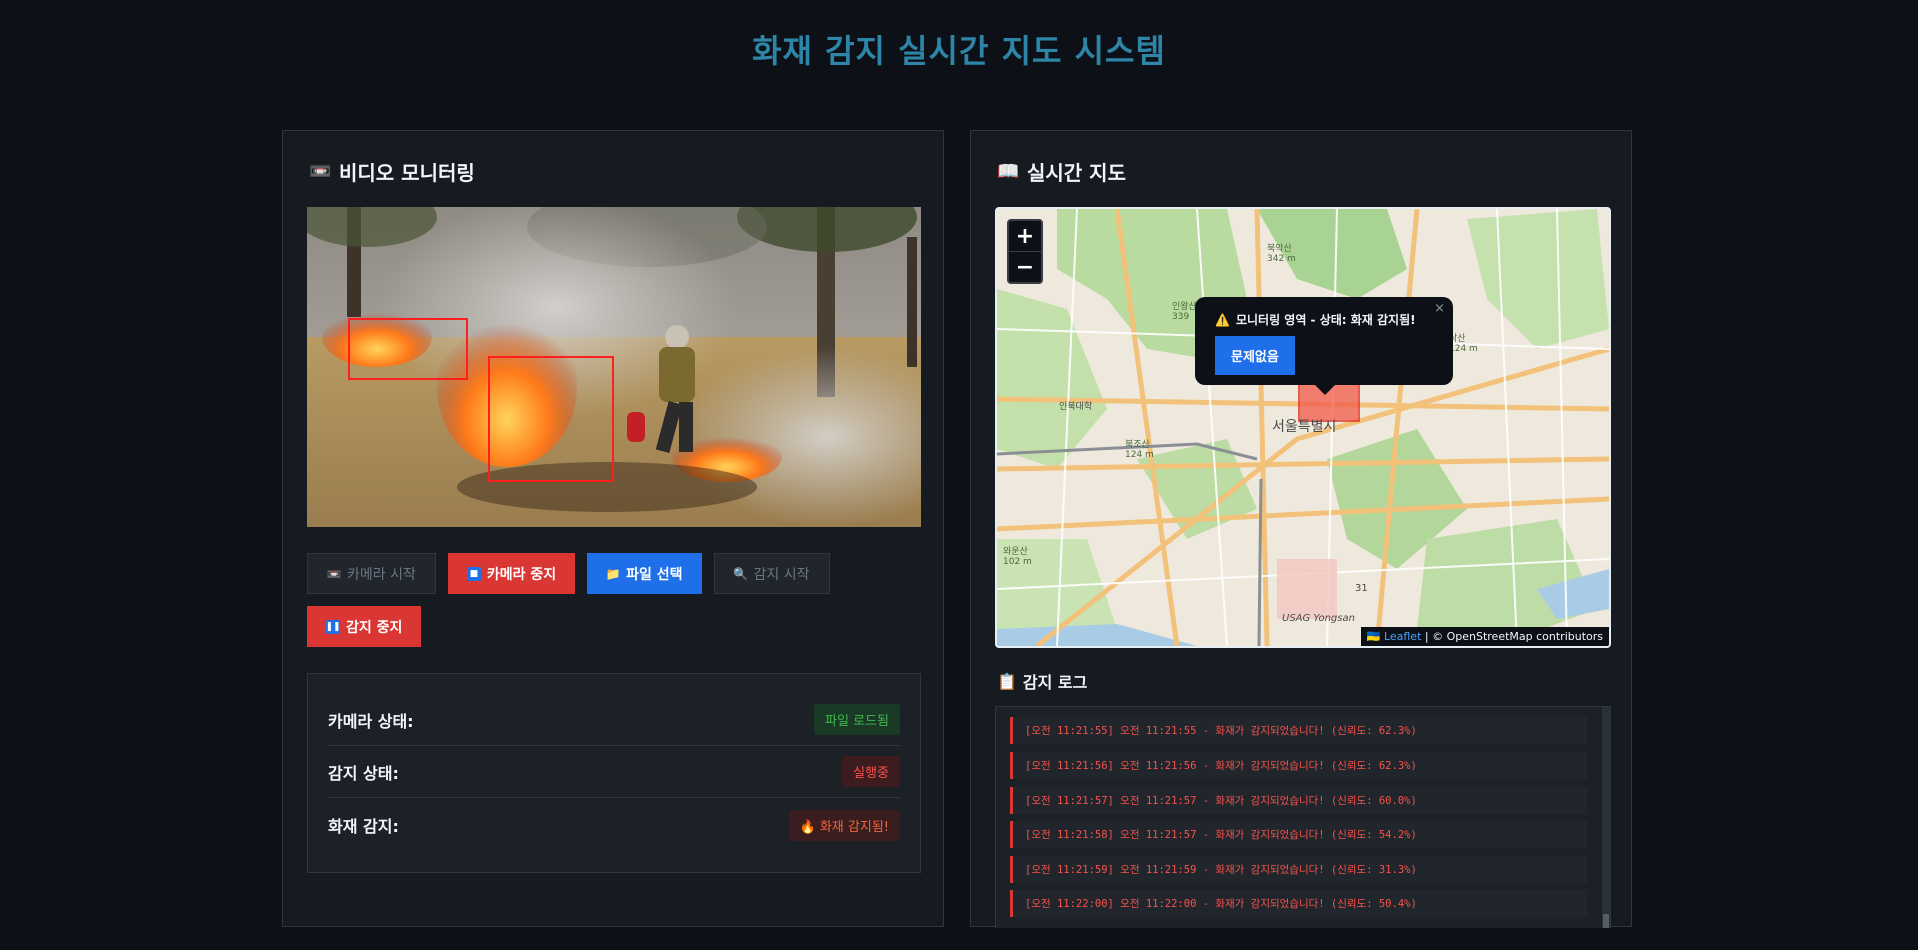 The width and height of the screenshot is (1918, 950). Describe the element at coordinates (1606, 921) in the screenshot. I see `scrollbar-thumb` at that location.